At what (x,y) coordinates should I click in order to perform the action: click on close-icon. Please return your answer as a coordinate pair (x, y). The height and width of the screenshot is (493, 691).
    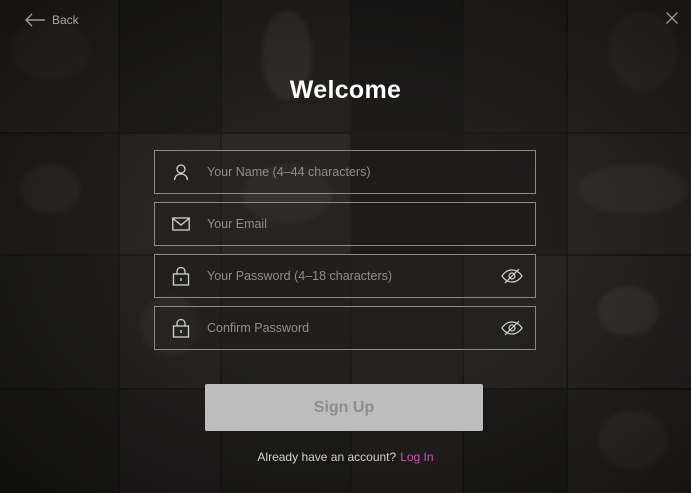
    Looking at the image, I should click on (672, 18).